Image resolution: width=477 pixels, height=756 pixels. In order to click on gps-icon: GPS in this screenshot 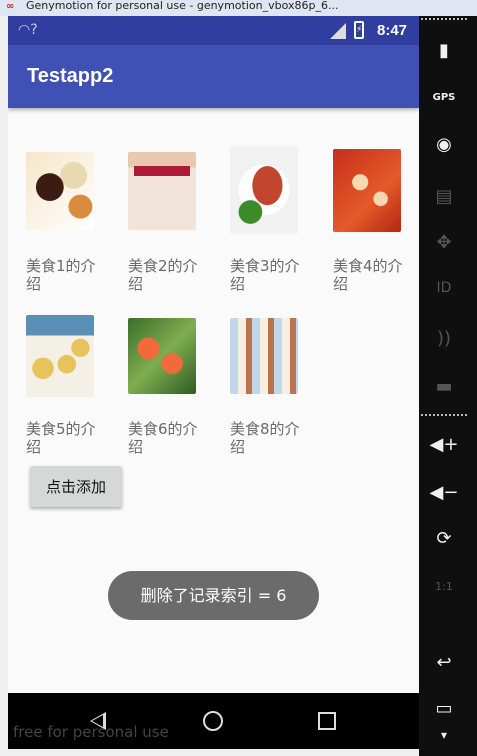, I will do `click(444, 97)`.